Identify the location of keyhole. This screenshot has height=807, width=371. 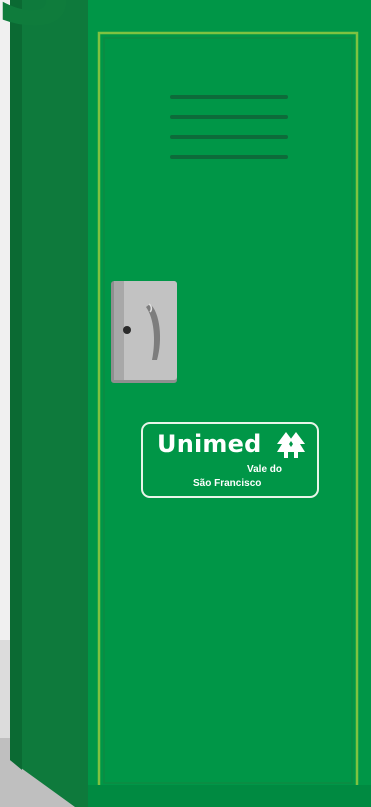
(127, 330).